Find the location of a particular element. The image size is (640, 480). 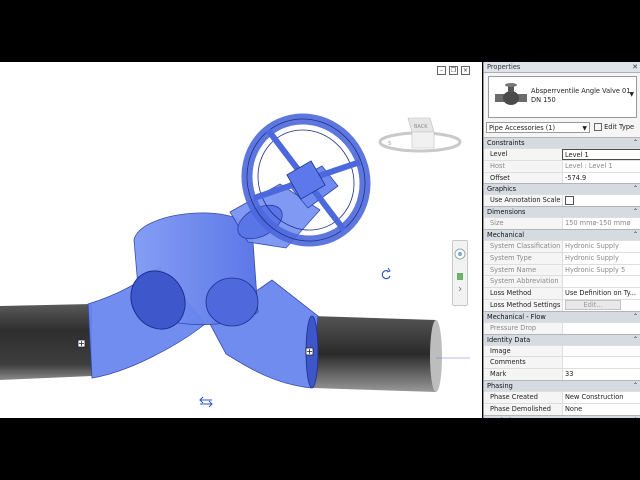

property-value: None is located at coordinates (601, 409).